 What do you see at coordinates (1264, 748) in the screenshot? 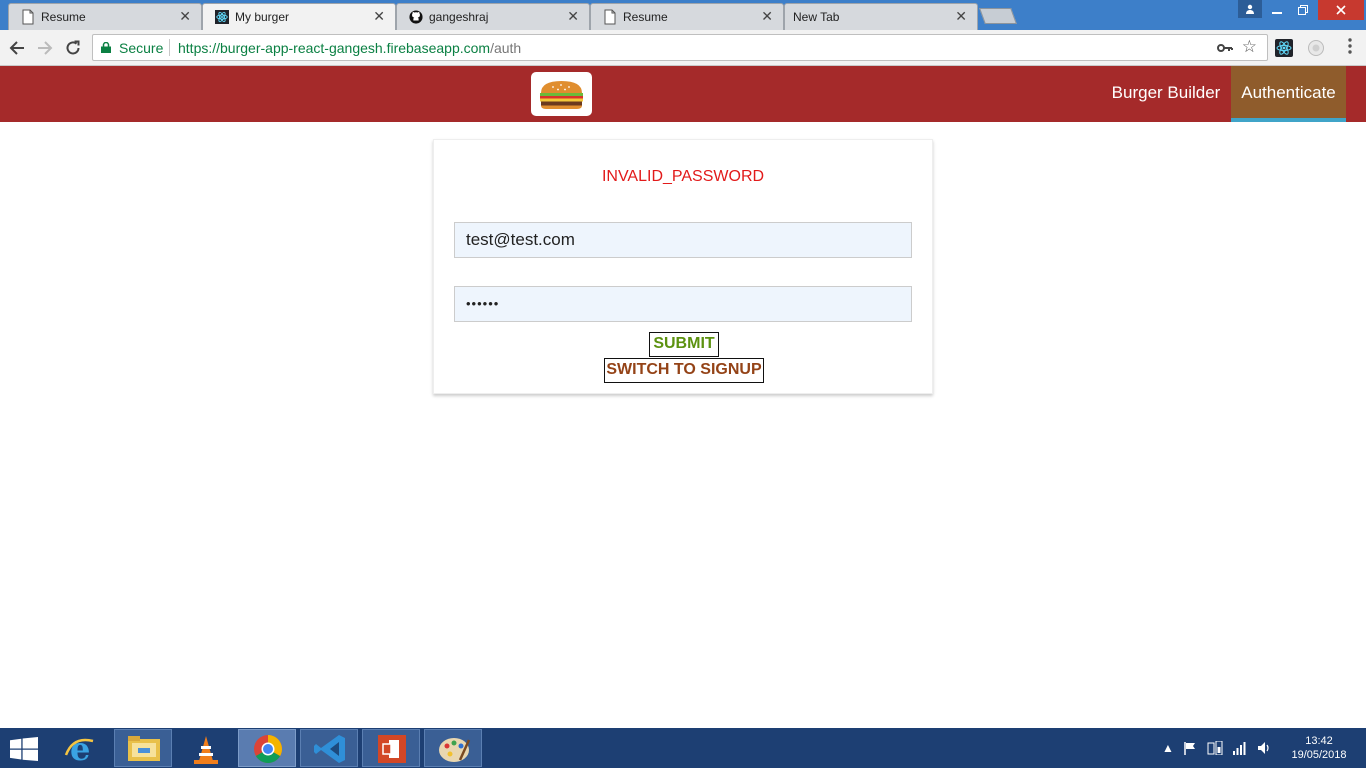
I see `volume-icon` at bounding box center [1264, 748].